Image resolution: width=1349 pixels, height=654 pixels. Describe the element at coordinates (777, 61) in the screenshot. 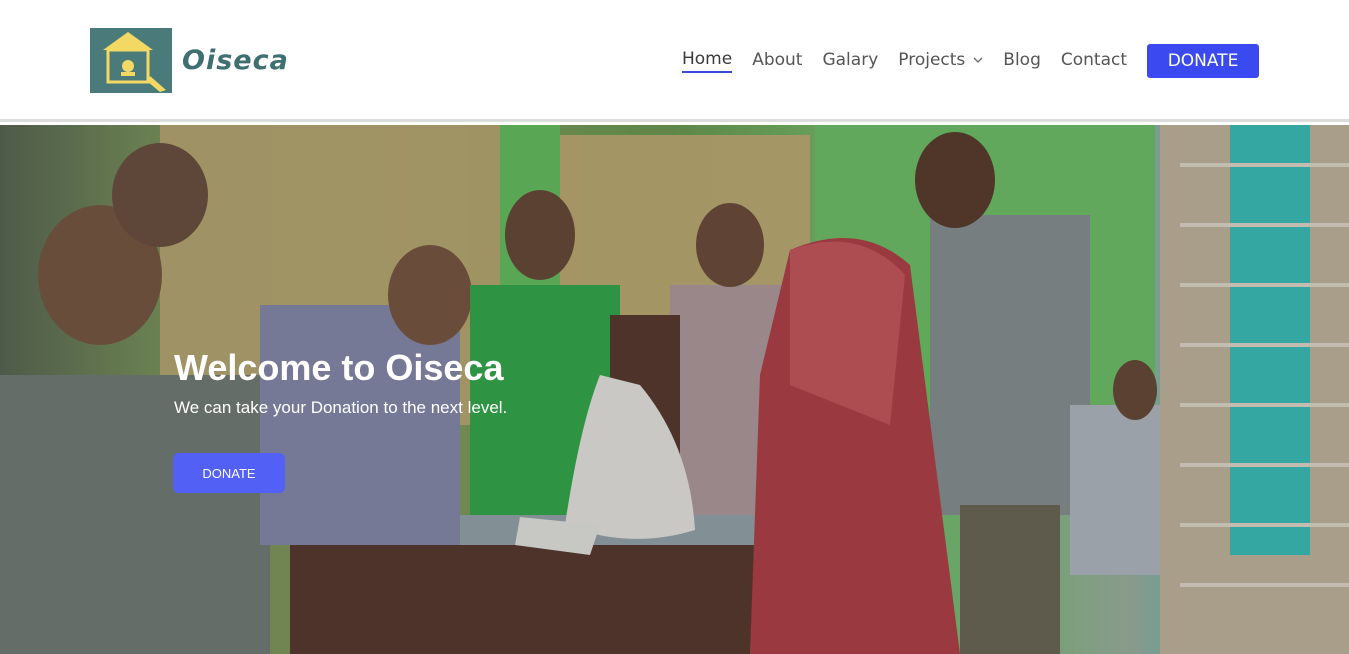

I see `nav-about: About` at that location.